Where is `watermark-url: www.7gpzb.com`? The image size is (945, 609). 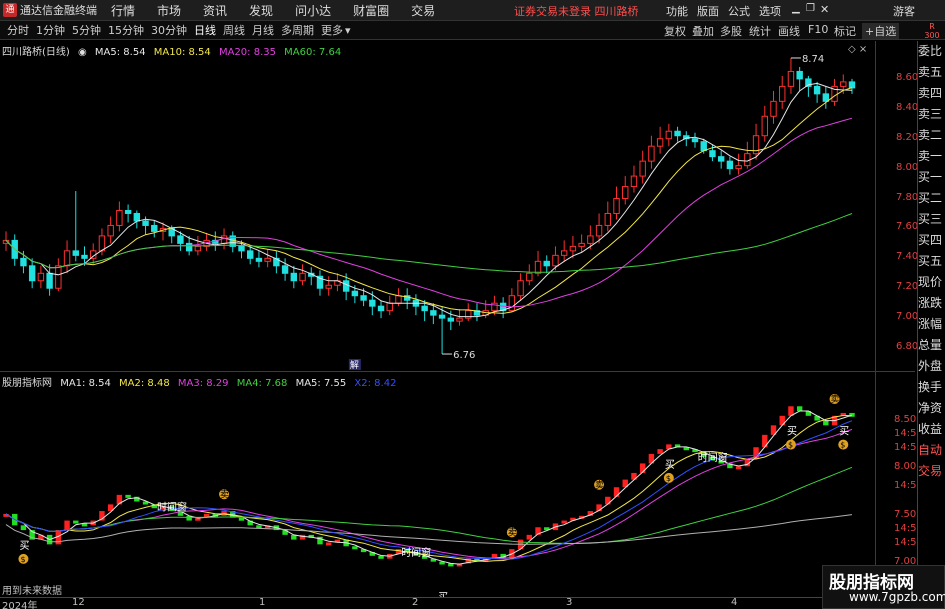 watermark-url: www.7gpzb.com is located at coordinates (897, 597).